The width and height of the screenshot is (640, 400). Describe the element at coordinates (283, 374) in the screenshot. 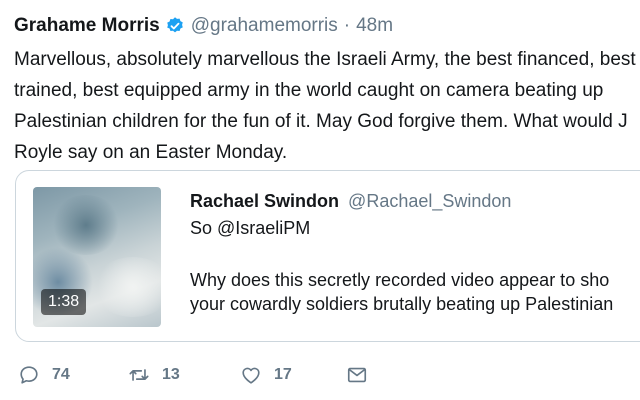

I see `like-count: 17` at that location.